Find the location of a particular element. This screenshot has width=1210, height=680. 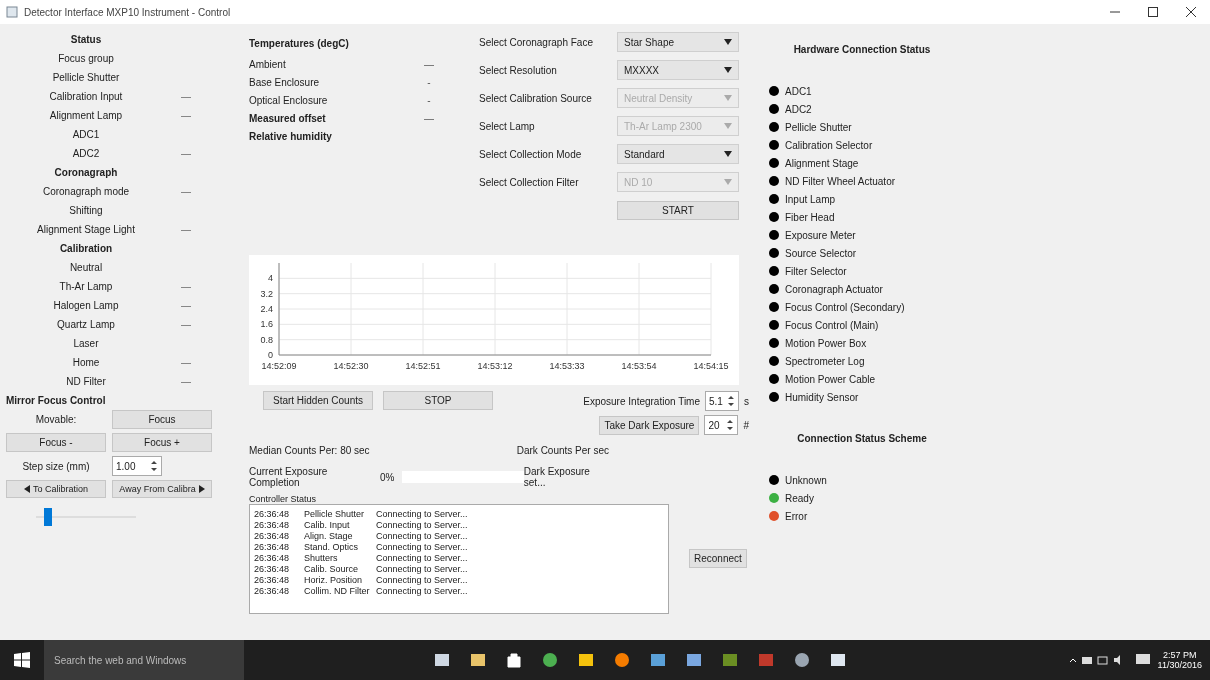

dropdown: Star Shape is located at coordinates (678, 42).